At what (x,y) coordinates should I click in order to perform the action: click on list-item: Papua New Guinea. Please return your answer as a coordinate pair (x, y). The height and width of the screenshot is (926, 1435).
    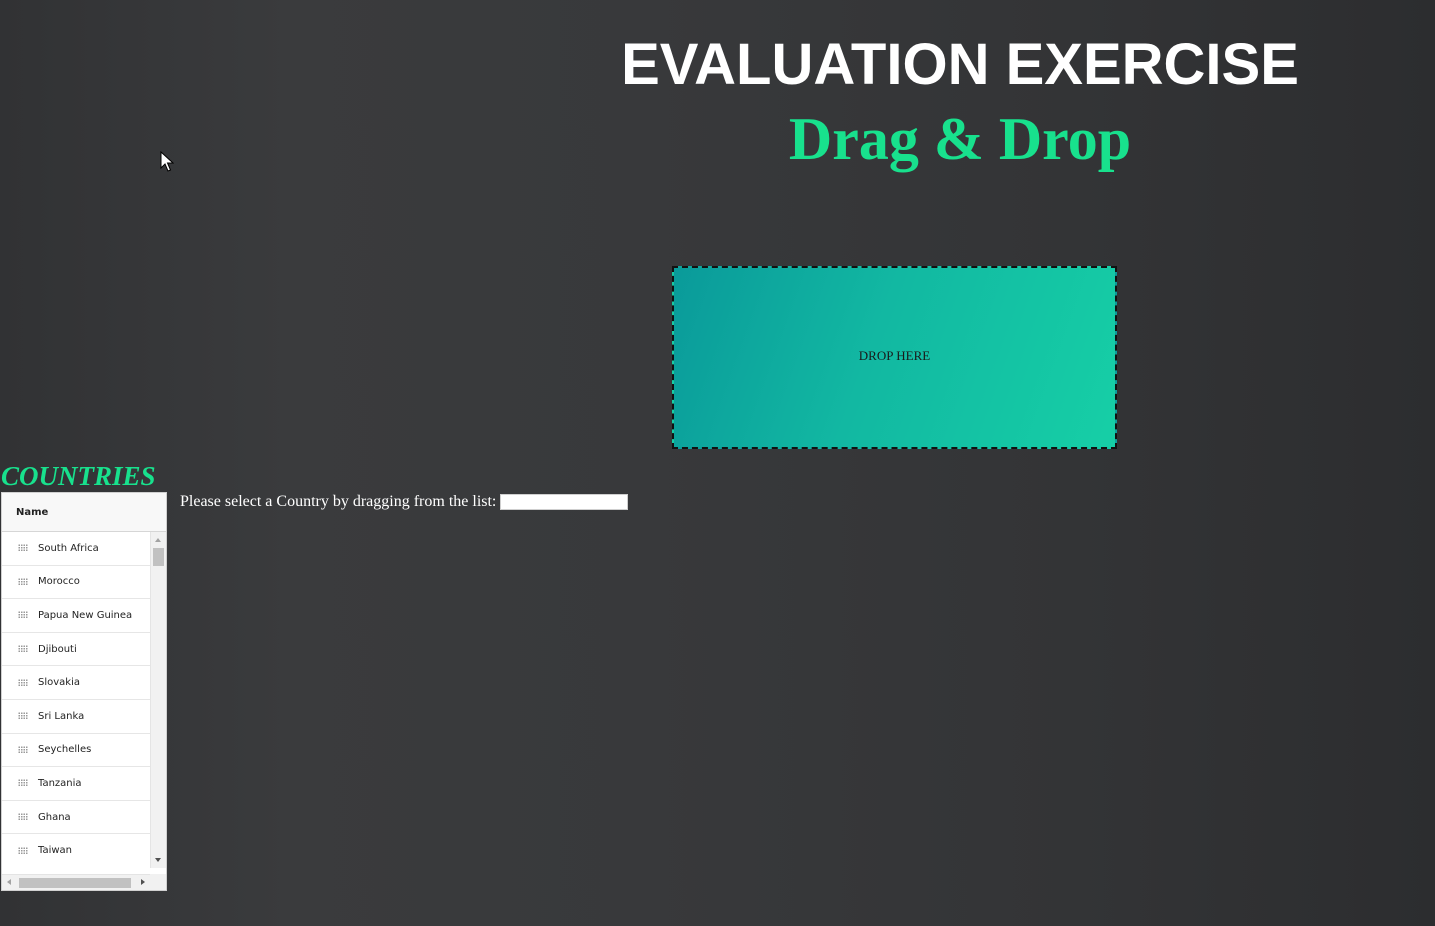
    Looking at the image, I should click on (76, 616).